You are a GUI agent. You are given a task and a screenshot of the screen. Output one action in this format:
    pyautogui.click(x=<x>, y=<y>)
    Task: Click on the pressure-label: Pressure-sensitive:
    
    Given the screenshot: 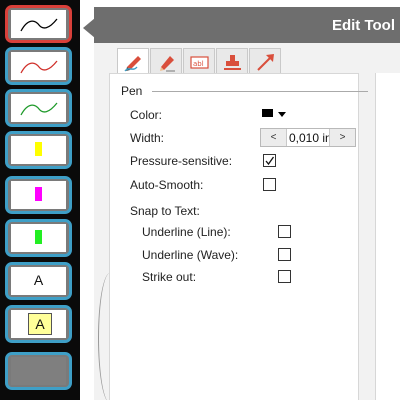 What is the action you would take?
    pyautogui.click(x=181, y=161)
    